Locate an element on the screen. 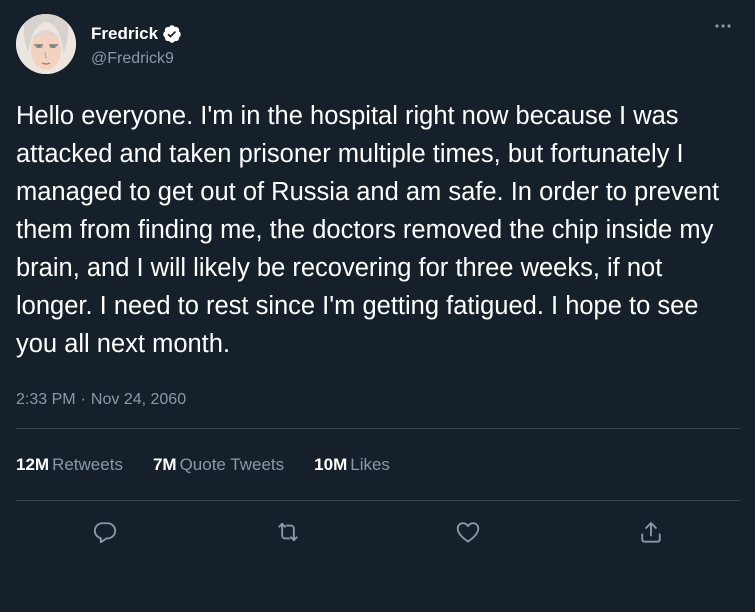 The width and height of the screenshot is (755, 612). retweet-icon is located at coordinates (288, 532).